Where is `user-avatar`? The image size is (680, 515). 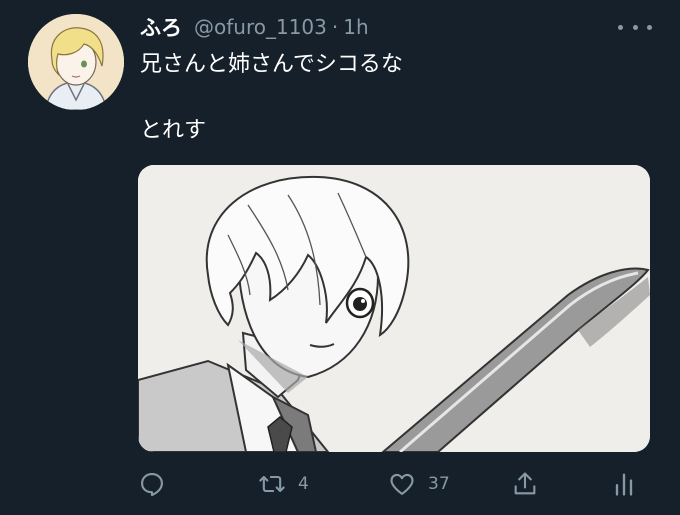
user-avatar is located at coordinates (76, 62).